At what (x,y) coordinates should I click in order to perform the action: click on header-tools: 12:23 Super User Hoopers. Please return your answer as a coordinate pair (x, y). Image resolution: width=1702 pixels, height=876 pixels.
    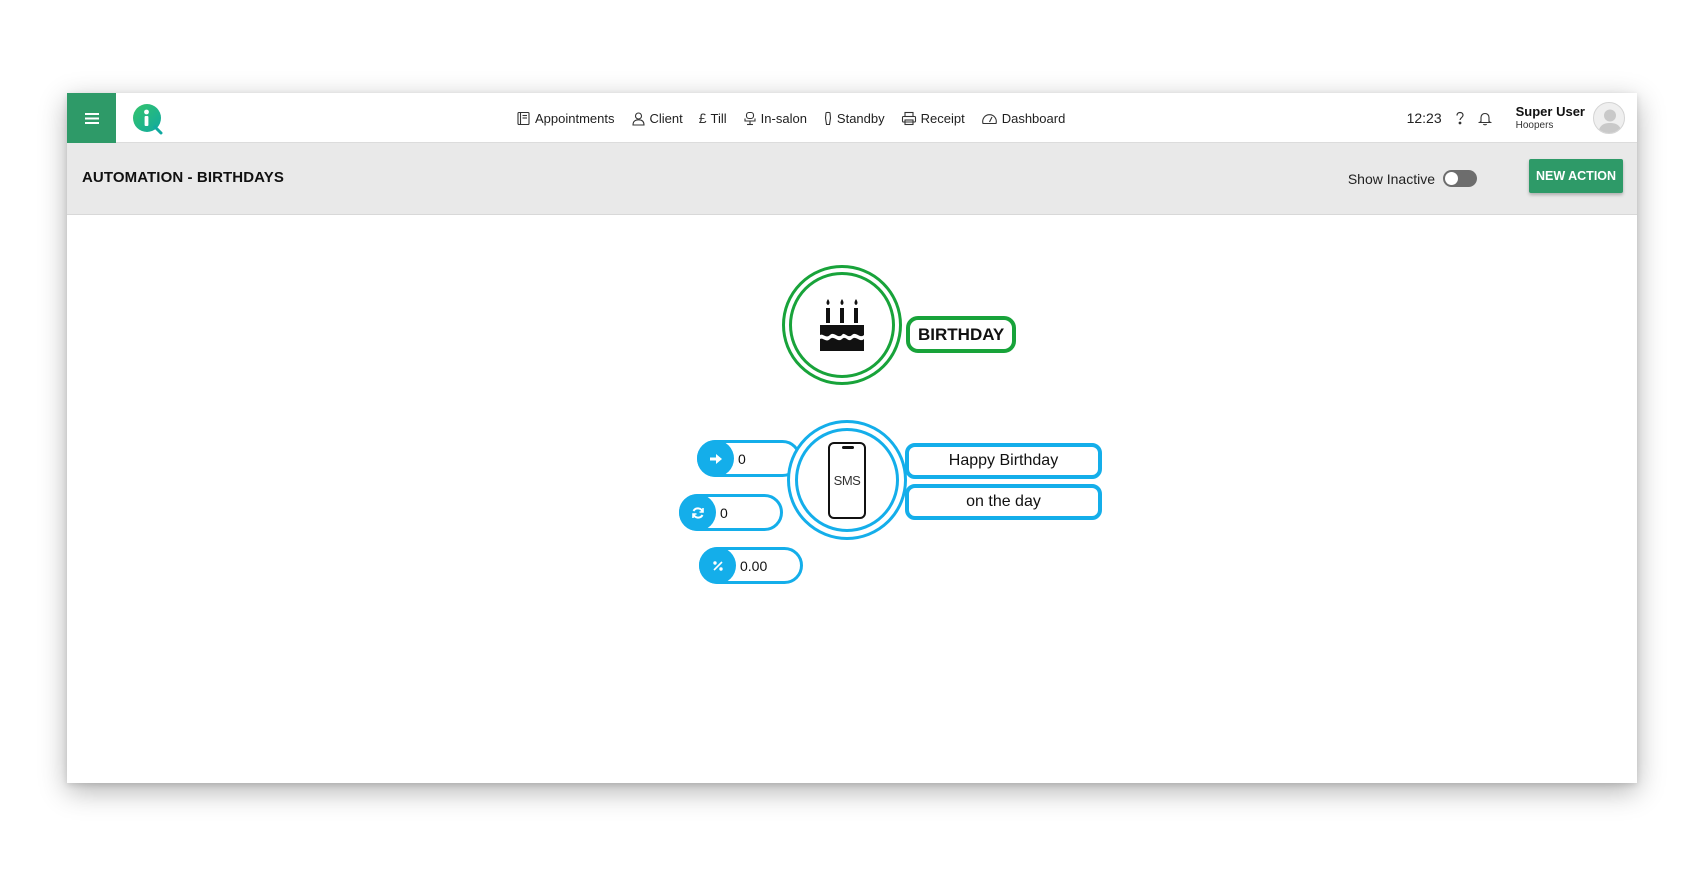
    Looking at the image, I should click on (1516, 118).